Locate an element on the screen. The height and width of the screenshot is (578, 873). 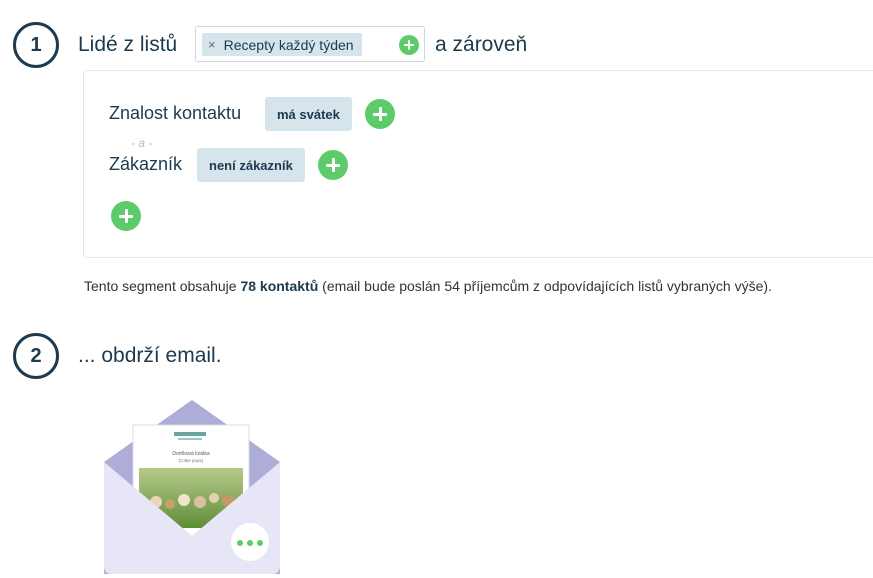
chip-label: Recepty každý týden is located at coordinates (288, 44).